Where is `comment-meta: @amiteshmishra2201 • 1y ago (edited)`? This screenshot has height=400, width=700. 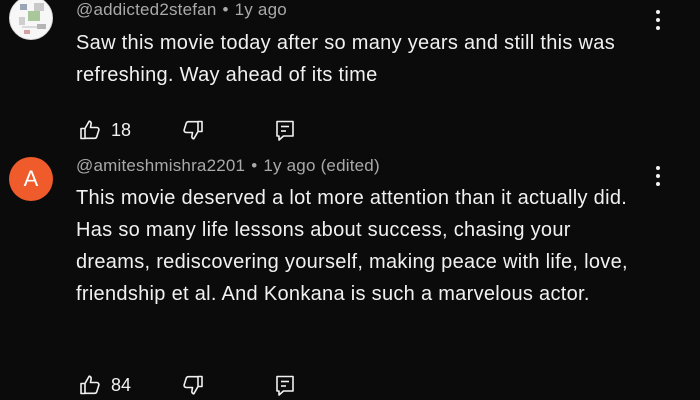
comment-meta: @amiteshmishra2201 • 1y ago (edited) is located at coordinates (228, 166).